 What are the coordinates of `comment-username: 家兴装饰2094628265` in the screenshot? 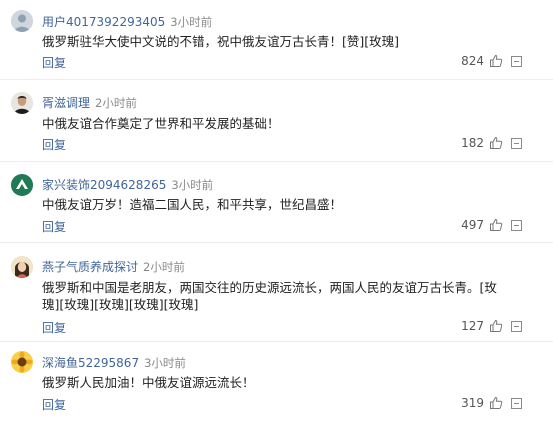 It's located at (104, 185).